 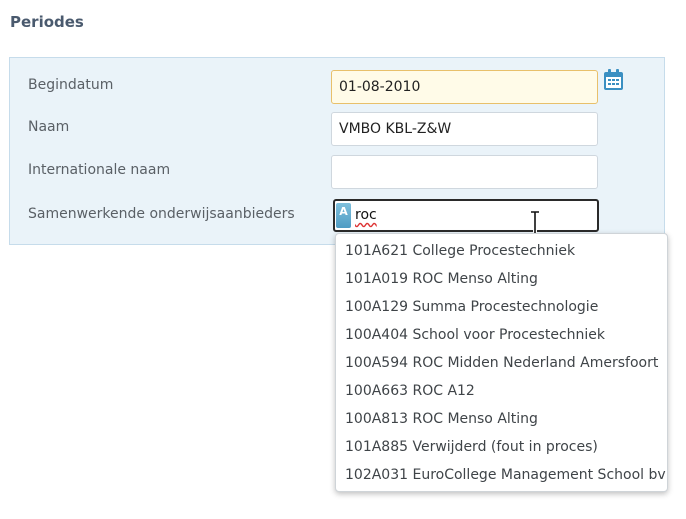 What do you see at coordinates (49, 127) in the screenshot?
I see `naam-label: Naam` at bounding box center [49, 127].